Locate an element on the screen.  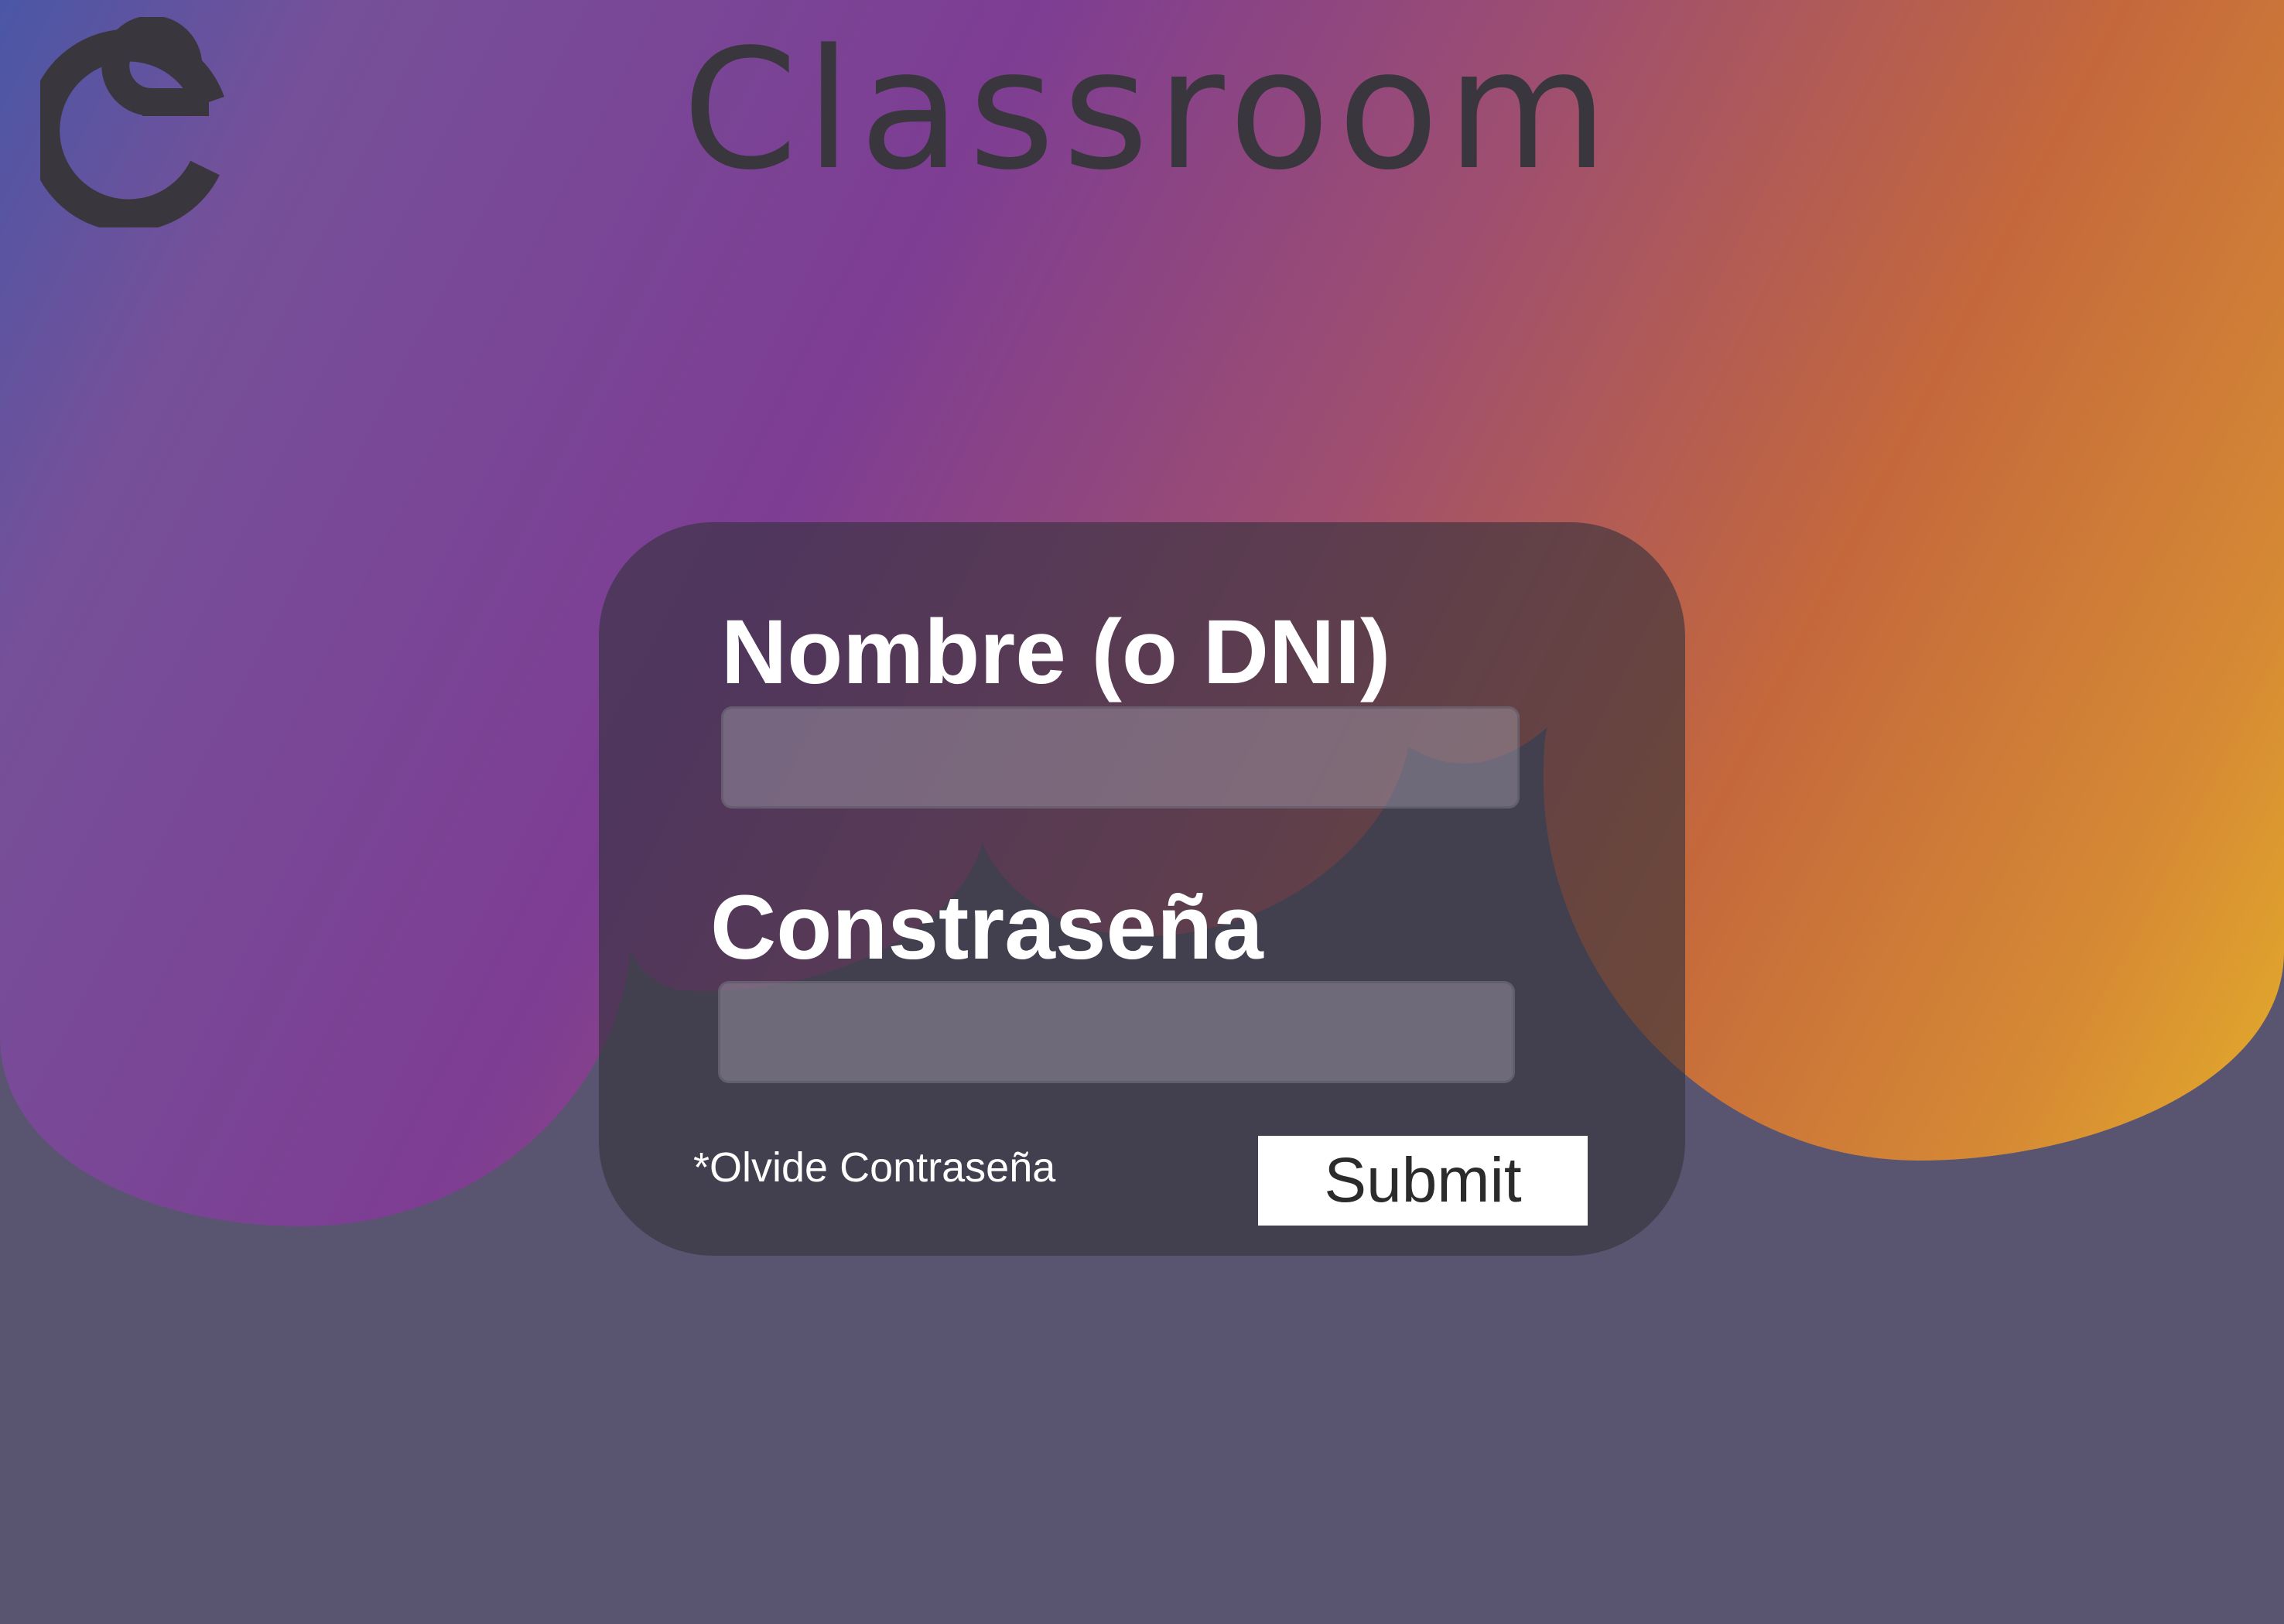
page-title: Classroom is located at coordinates (1149, 110).